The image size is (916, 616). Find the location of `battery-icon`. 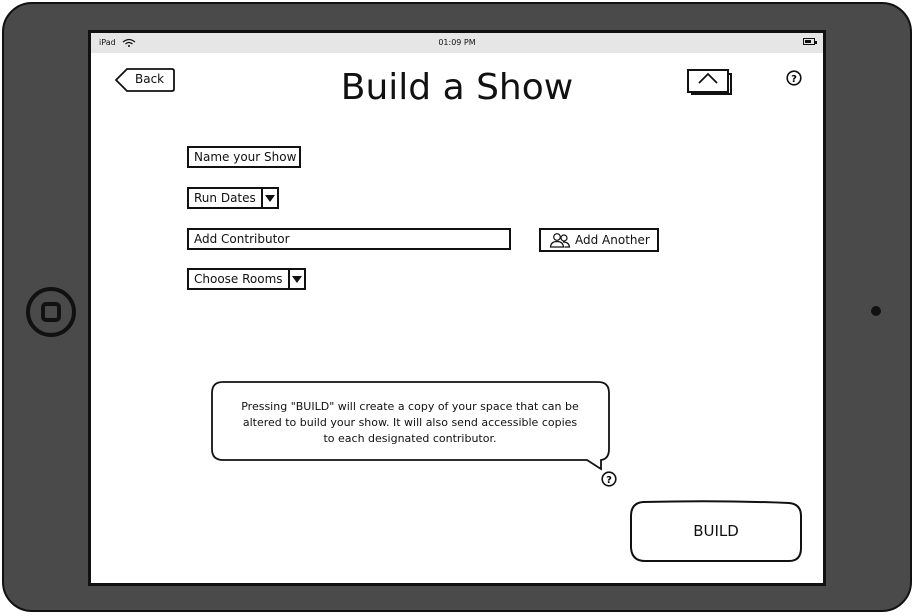

battery-icon is located at coordinates (810, 41).